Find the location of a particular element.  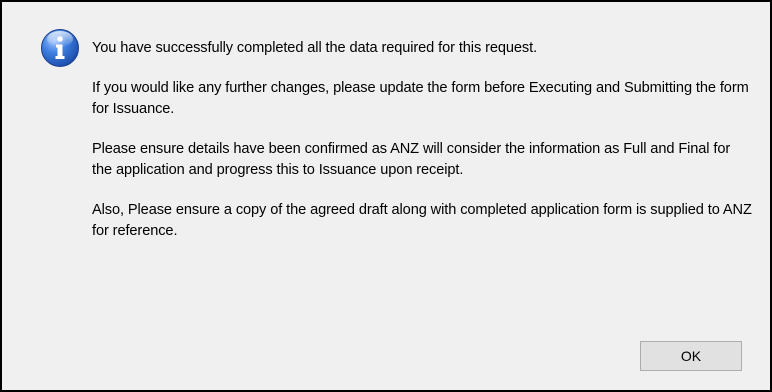

button-bar: OK is located at coordinates (386, 361).